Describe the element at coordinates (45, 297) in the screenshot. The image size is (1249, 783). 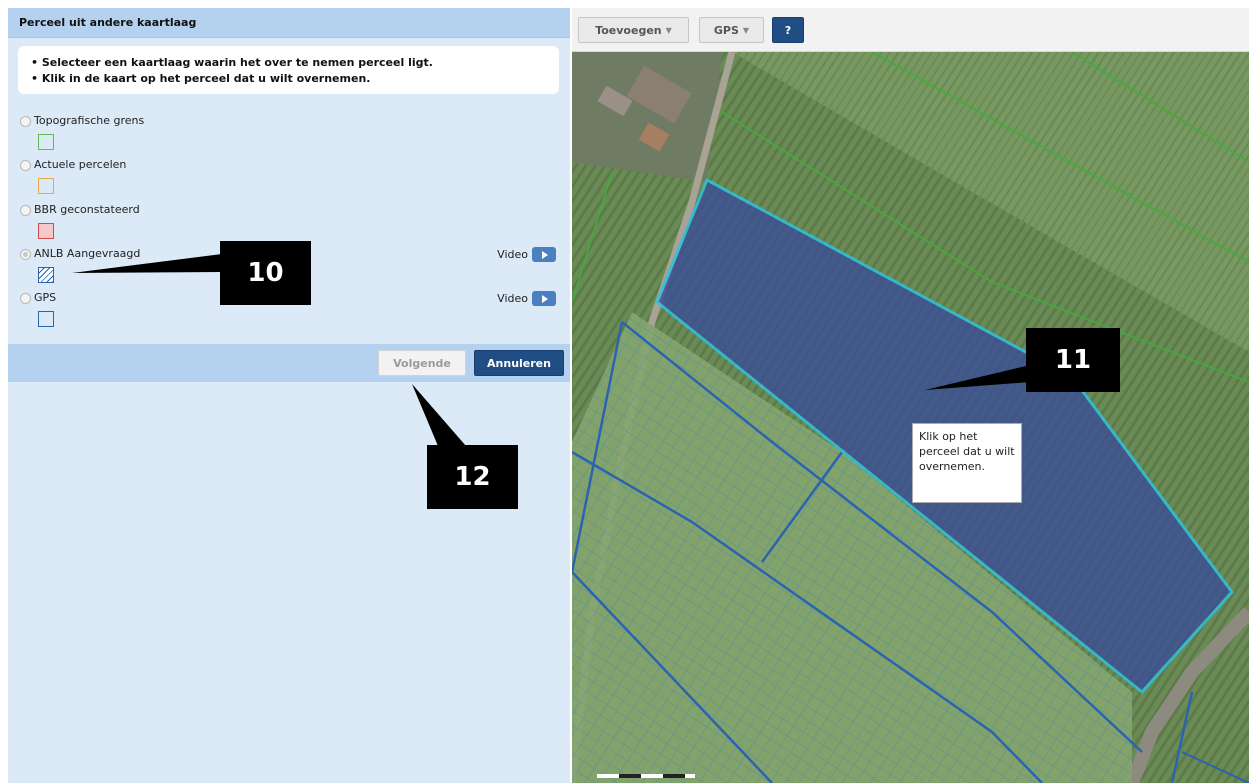
I see `layer-label: GPS` at that location.